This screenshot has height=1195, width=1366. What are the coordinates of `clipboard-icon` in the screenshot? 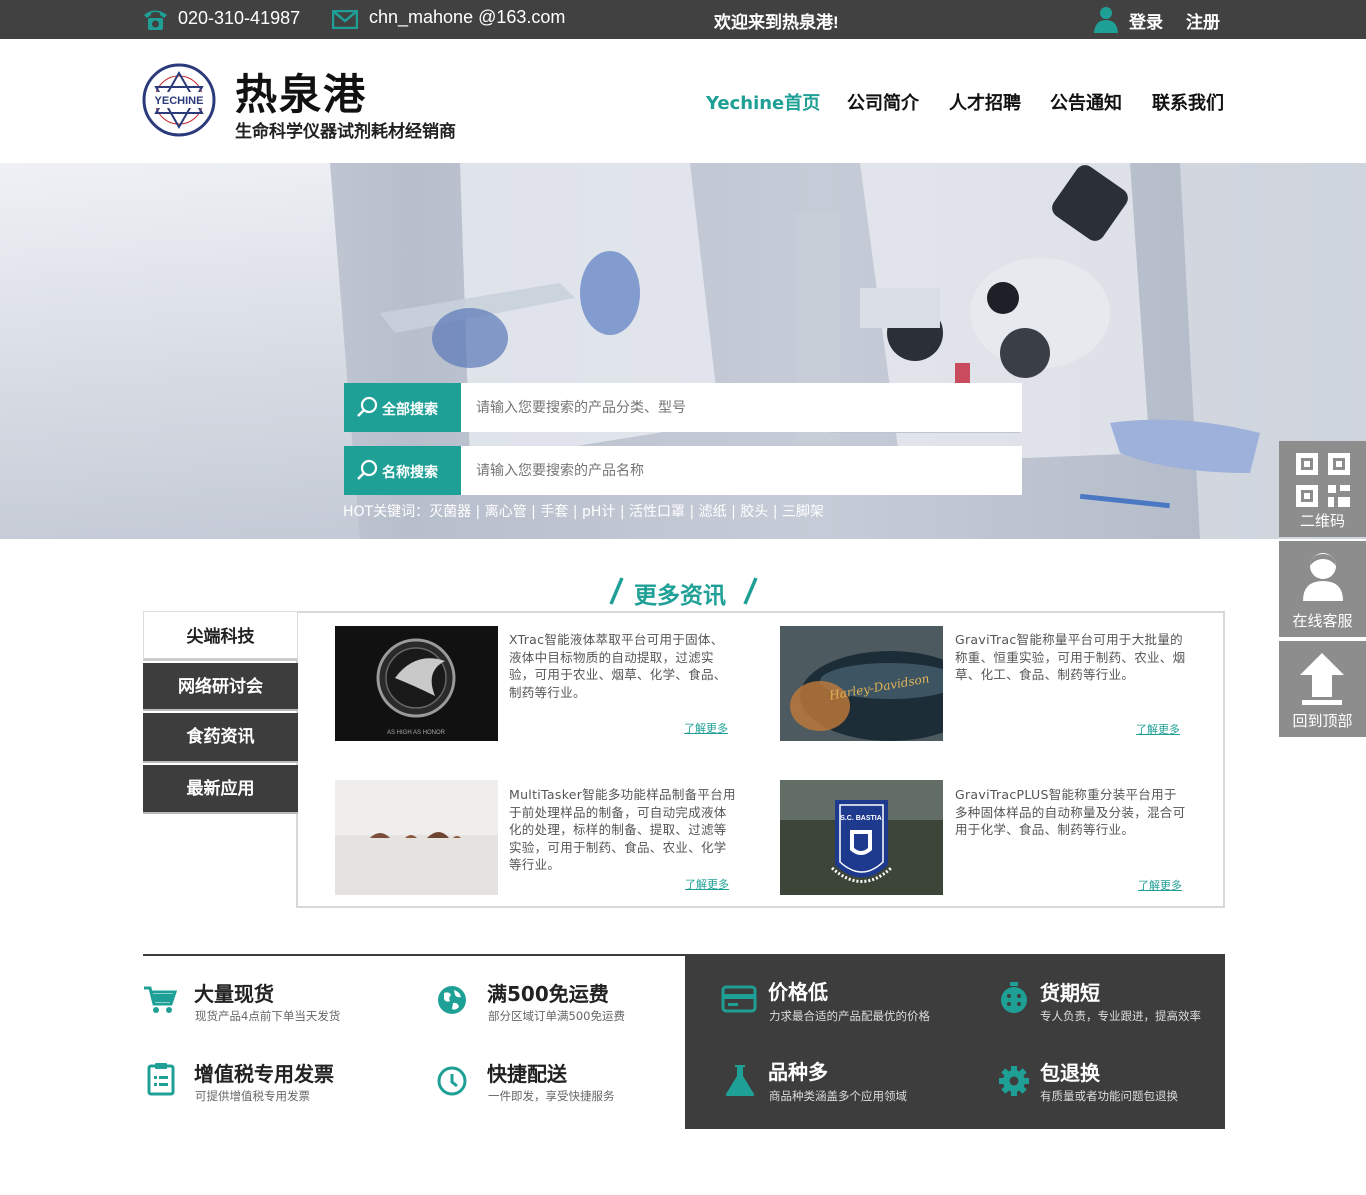 It's located at (161, 1079).